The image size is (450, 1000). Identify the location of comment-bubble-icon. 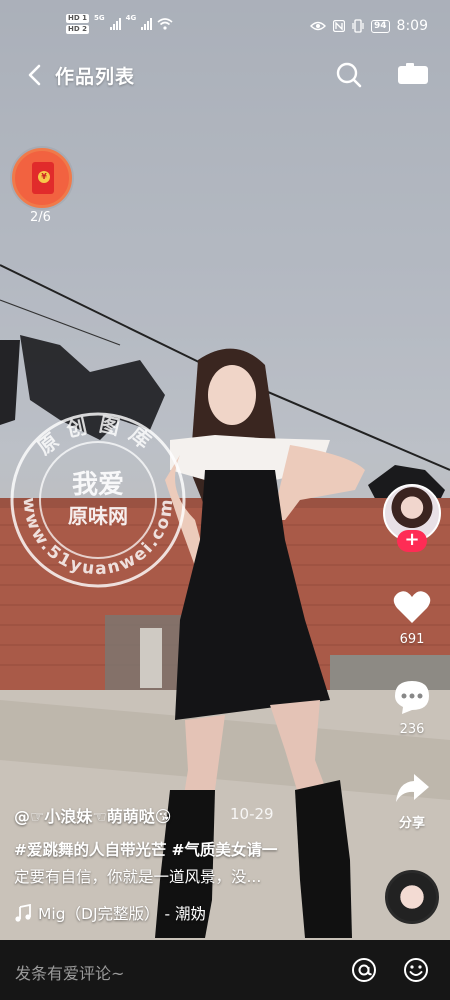
(412, 697).